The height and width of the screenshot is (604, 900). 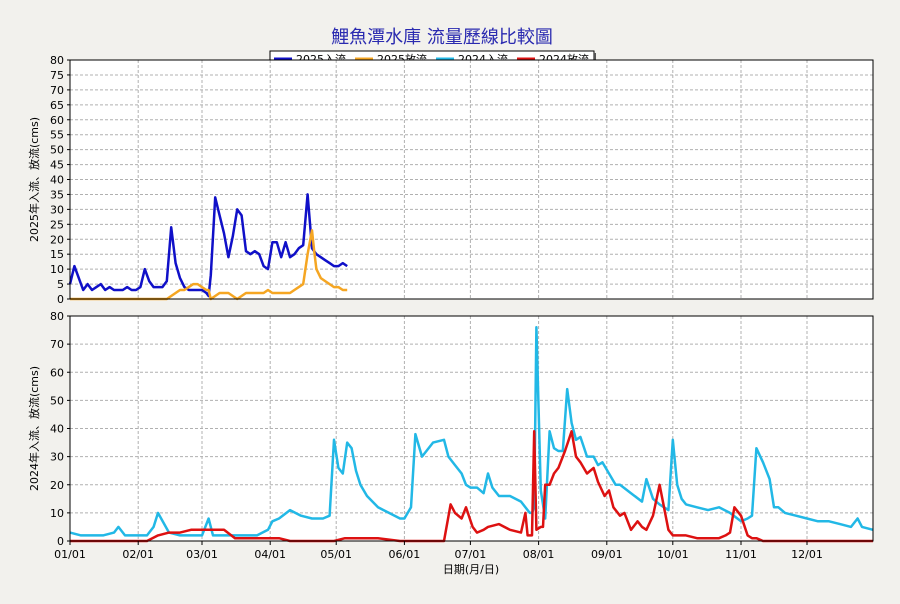 What do you see at coordinates (57, 194) in the screenshot?
I see `y-tick-label-top: 35` at bounding box center [57, 194].